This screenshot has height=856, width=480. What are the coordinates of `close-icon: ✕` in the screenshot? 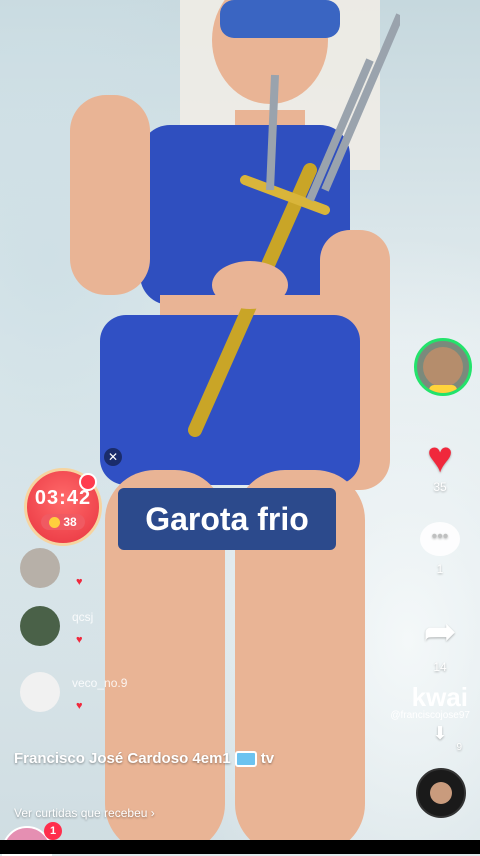 It's located at (113, 457).